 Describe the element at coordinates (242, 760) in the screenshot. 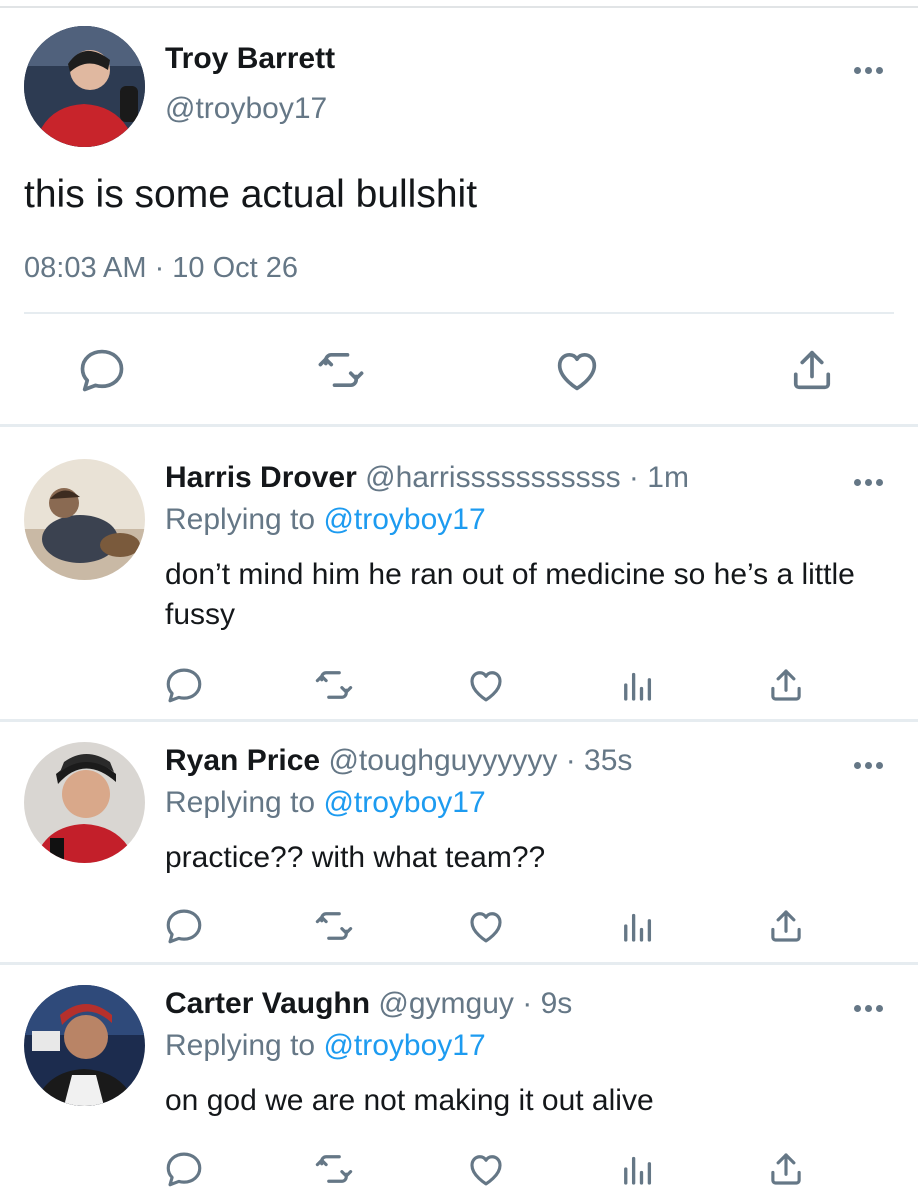

I see `author-name: Ryan Price` at that location.